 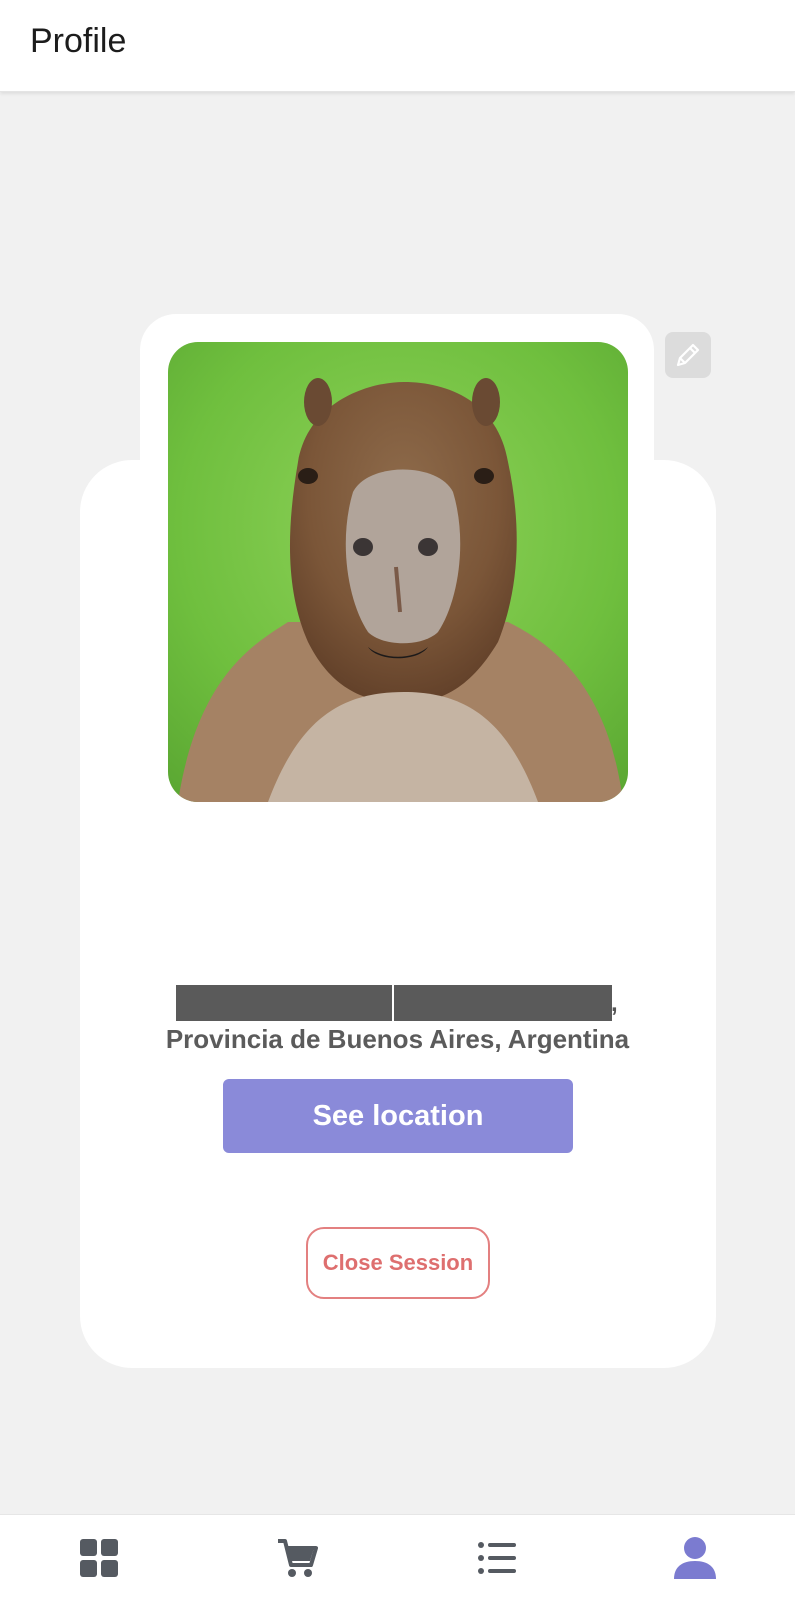 I want to click on nav-cart, so click(x=297, y=1558).